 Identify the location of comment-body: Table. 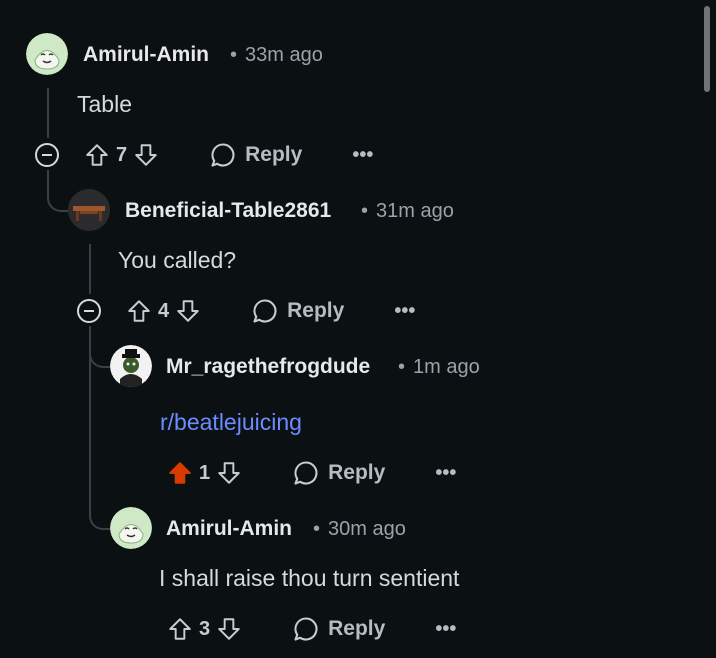
(104, 104).